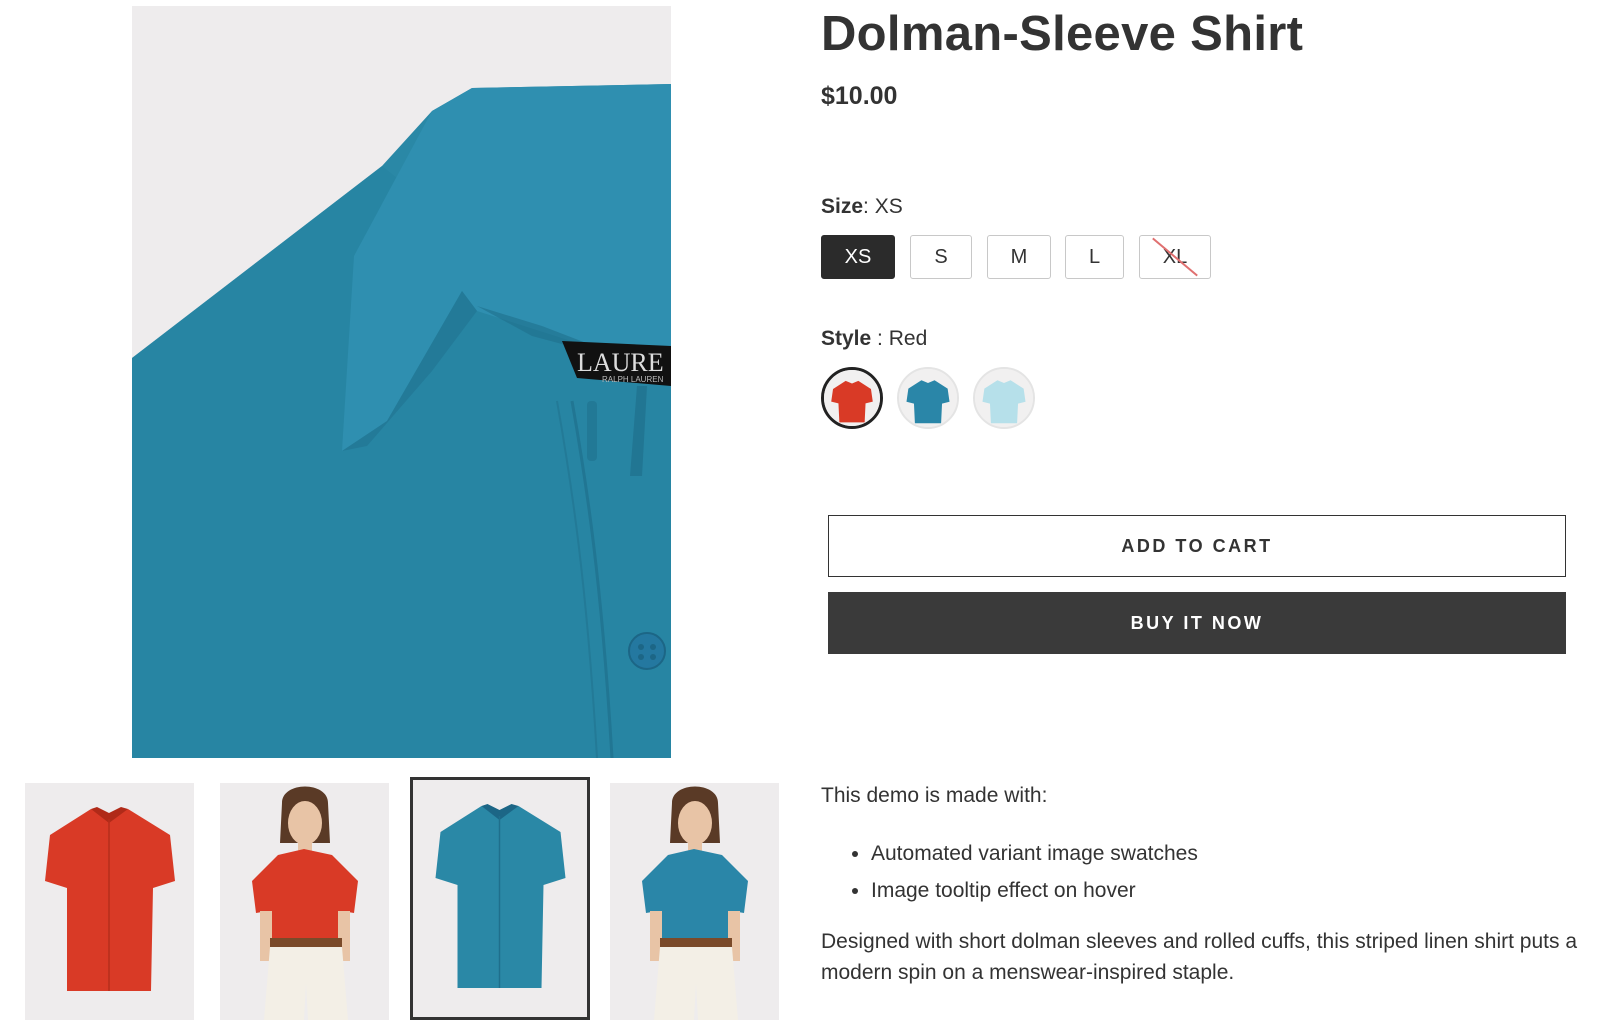 The height and width of the screenshot is (1021, 1600). I want to click on style-label: Style, so click(846, 338).